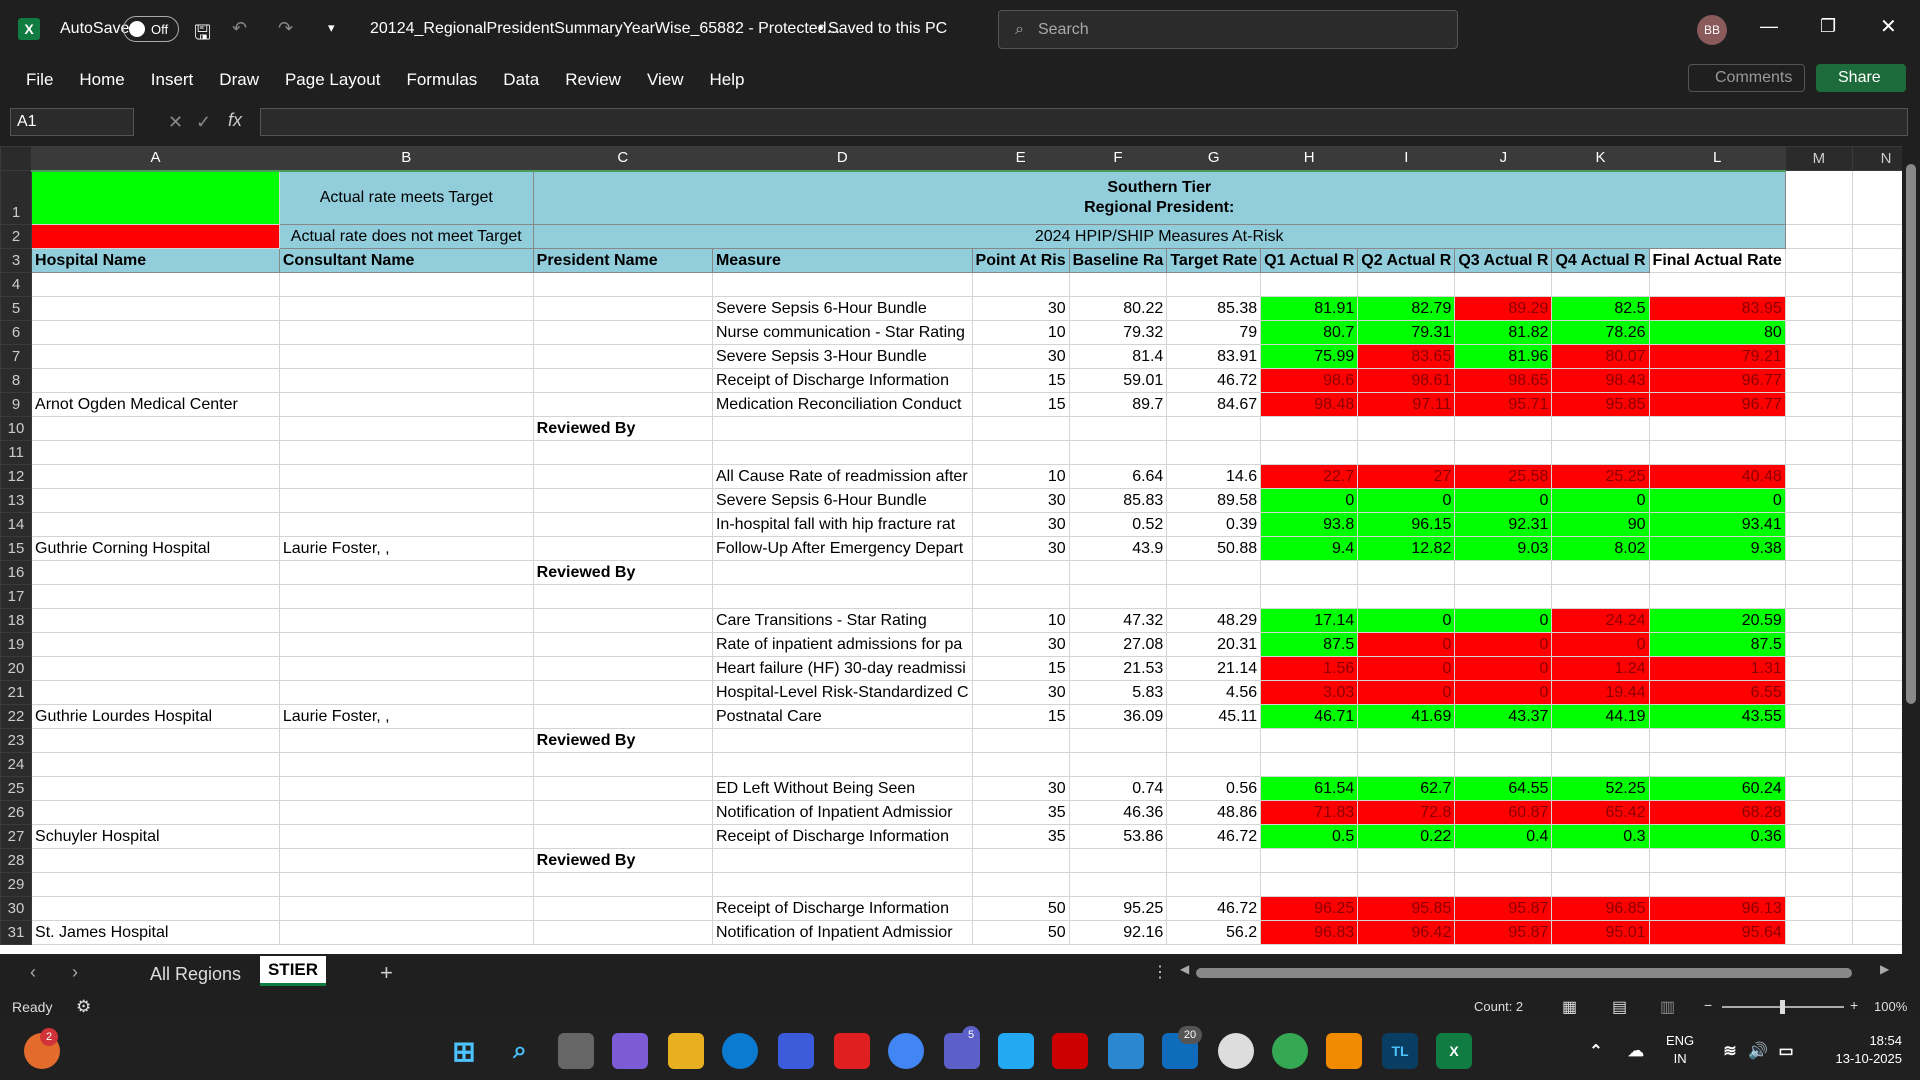 This screenshot has width=1920, height=1080. Describe the element at coordinates (1016, 1051) in the screenshot. I see `vscode-icon` at that location.